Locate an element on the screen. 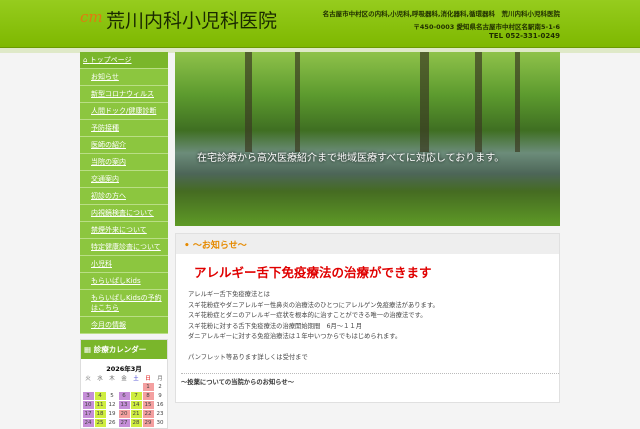 This screenshot has width=640, height=429. notice-heading-text: 〜お知らせ〜 is located at coordinates (219, 246).